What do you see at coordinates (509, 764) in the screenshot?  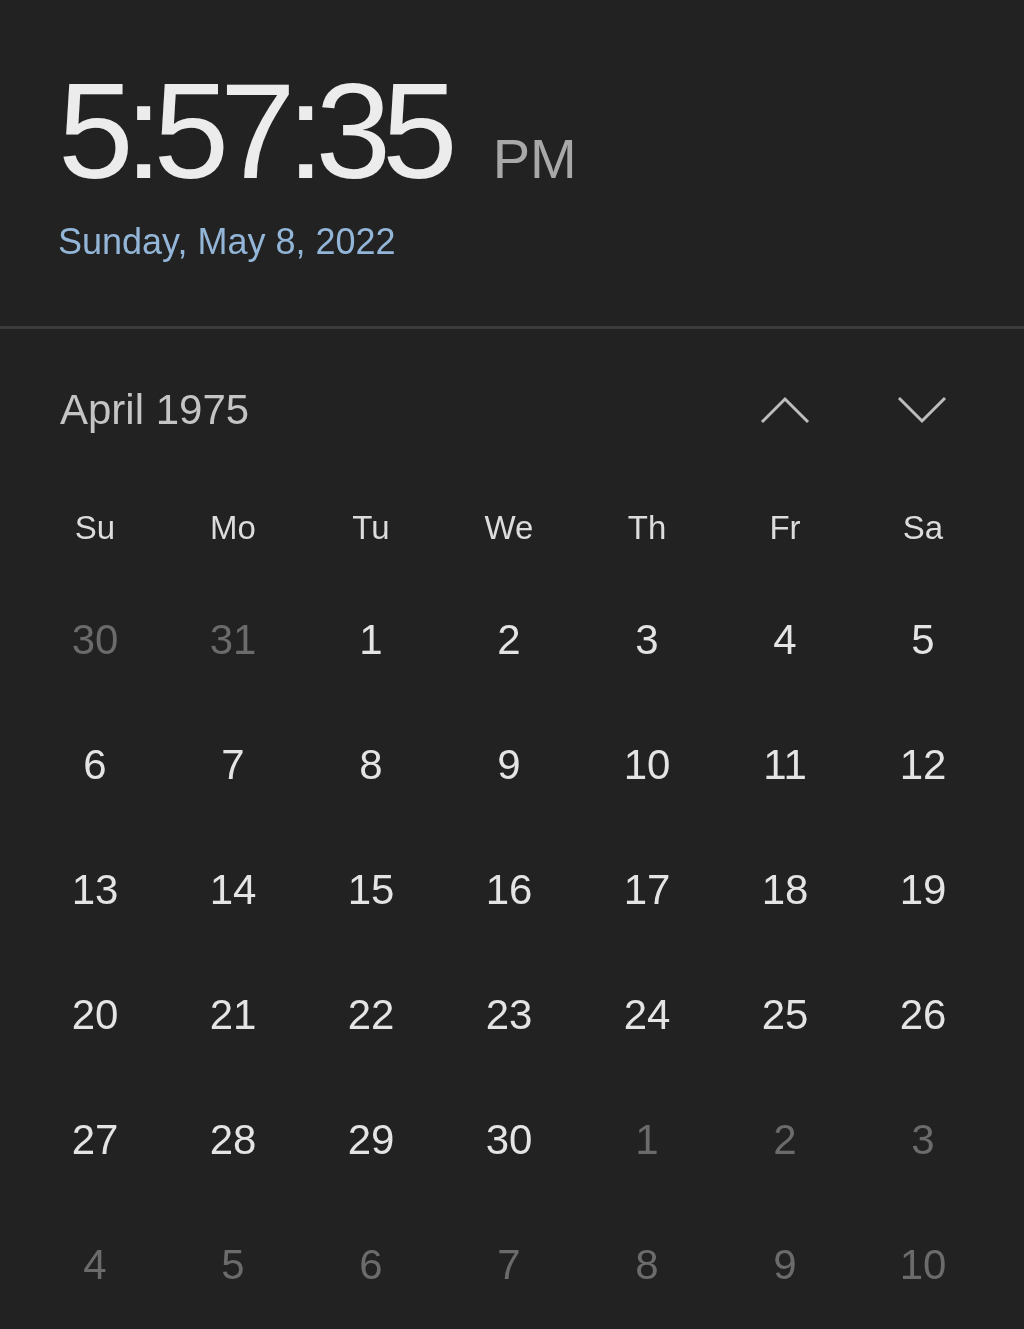 I see `calendar-day: 9` at bounding box center [509, 764].